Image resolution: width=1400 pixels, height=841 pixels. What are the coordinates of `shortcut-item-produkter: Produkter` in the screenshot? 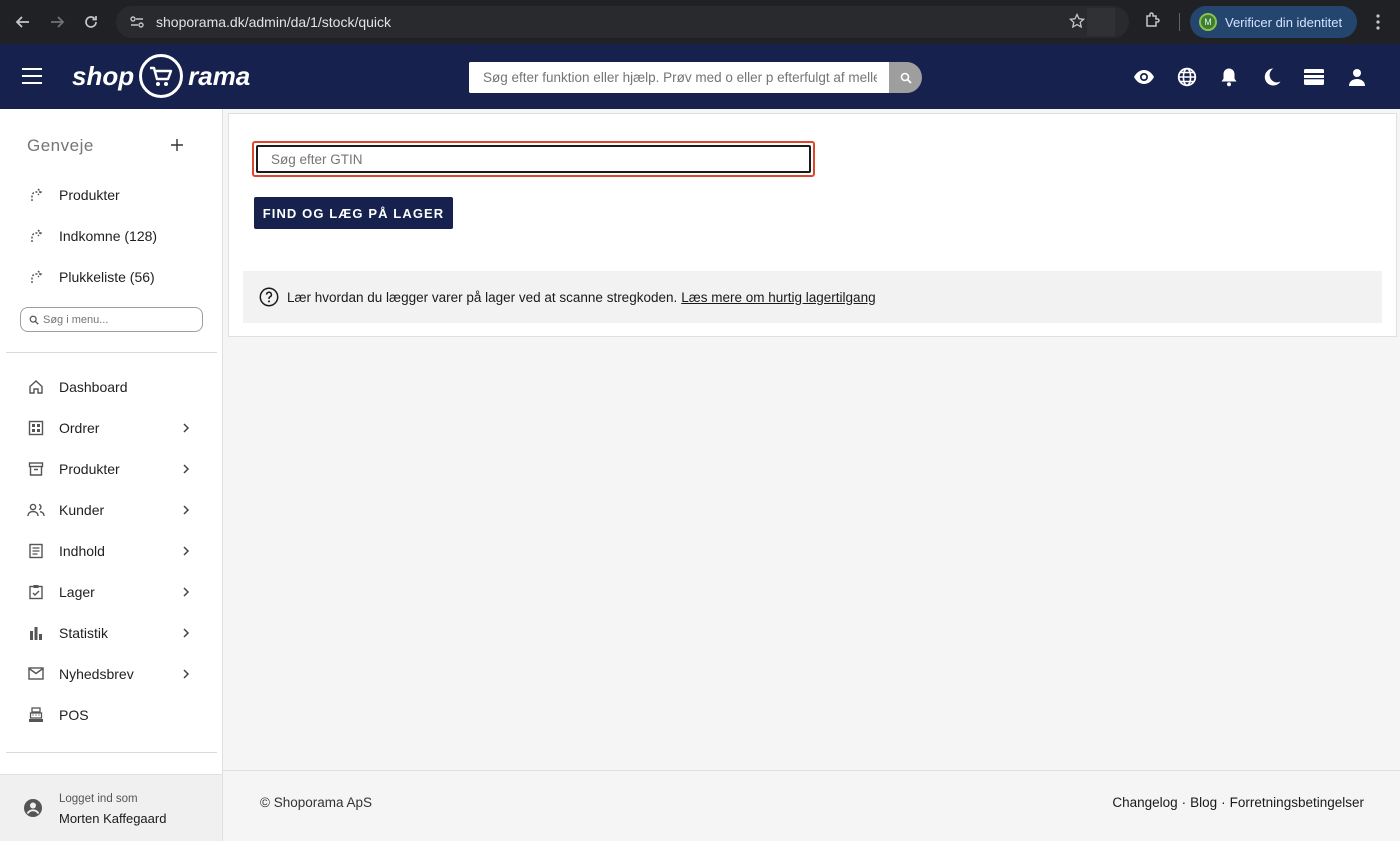 It's located at (111, 194).